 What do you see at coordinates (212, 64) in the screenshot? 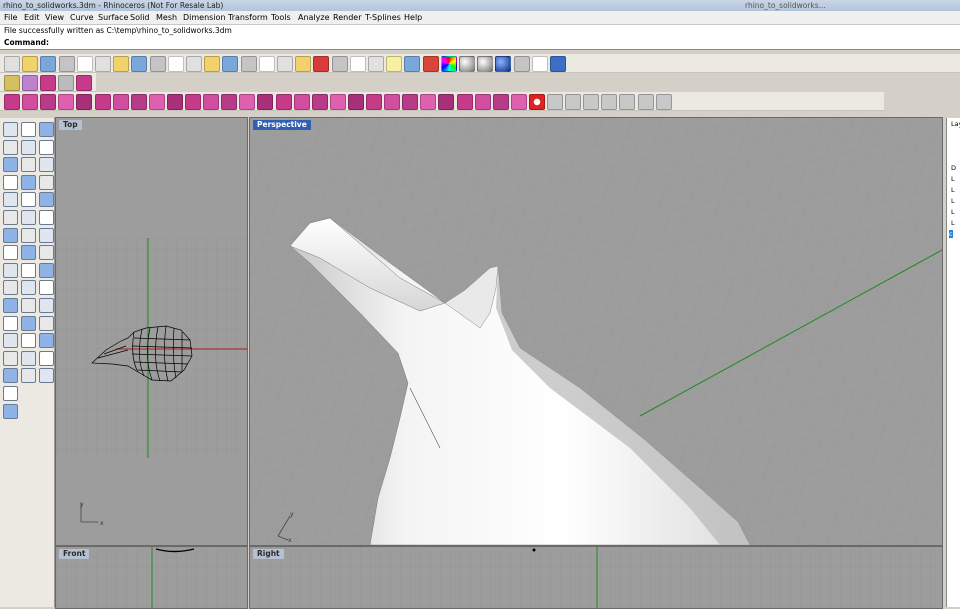
I see `zoom-icon` at bounding box center [212, 64].